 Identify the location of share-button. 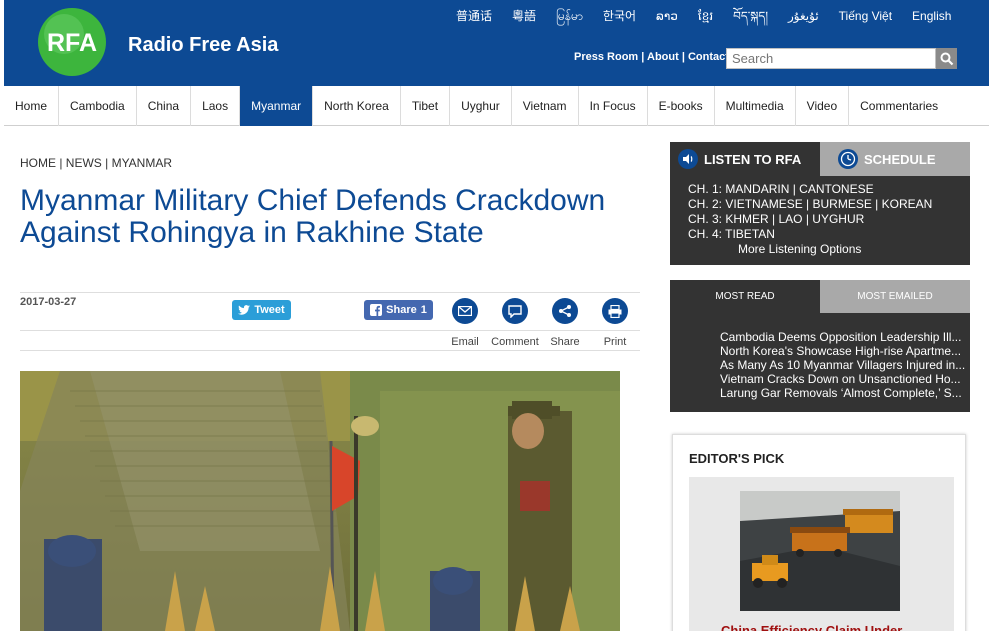
(565, 311).